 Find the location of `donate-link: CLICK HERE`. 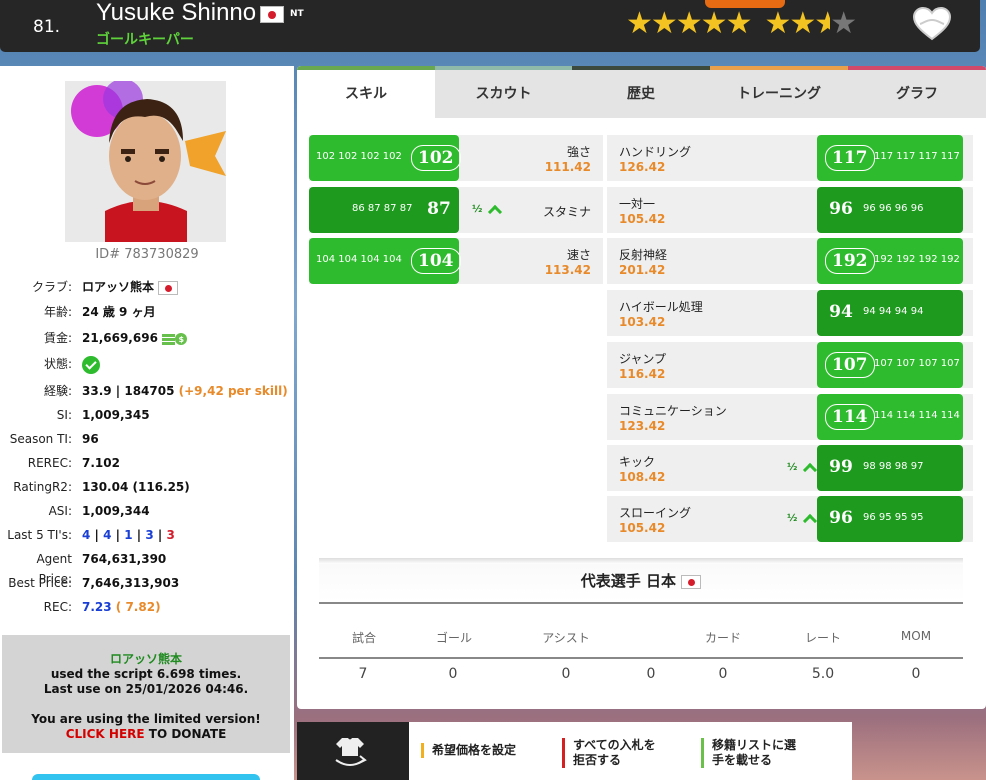

donate-link: CLICK HERE is located at coordinates (105, 734).